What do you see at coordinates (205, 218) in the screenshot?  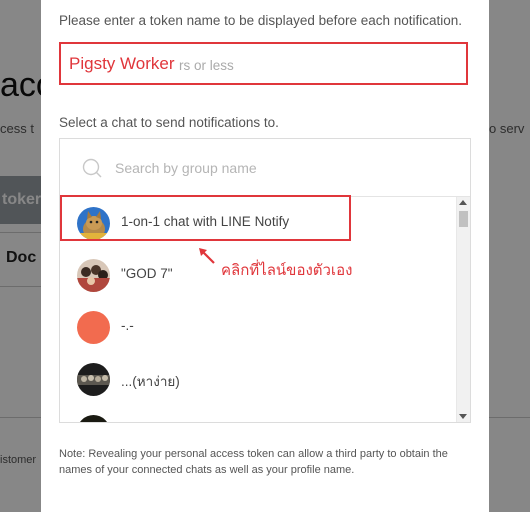 I see `annotation-highlight-box` at bounding box center [205, 218].